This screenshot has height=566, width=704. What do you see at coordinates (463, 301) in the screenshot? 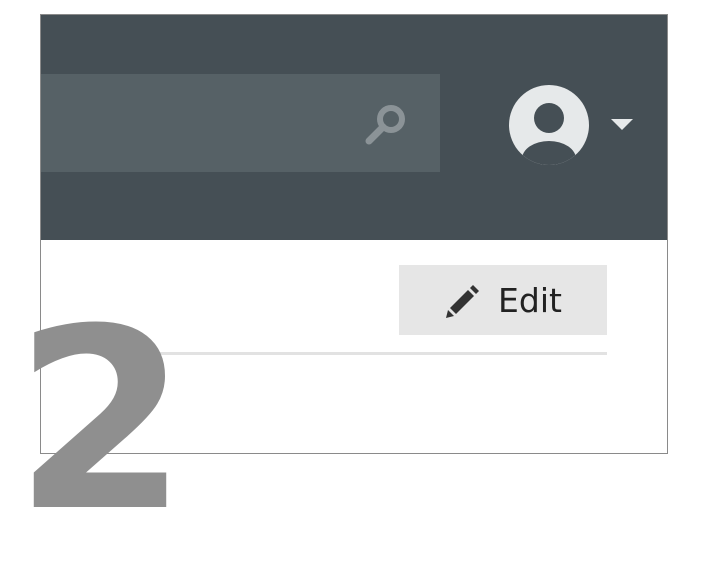
I see `pencil-icon` at bounding box center [463, 301].